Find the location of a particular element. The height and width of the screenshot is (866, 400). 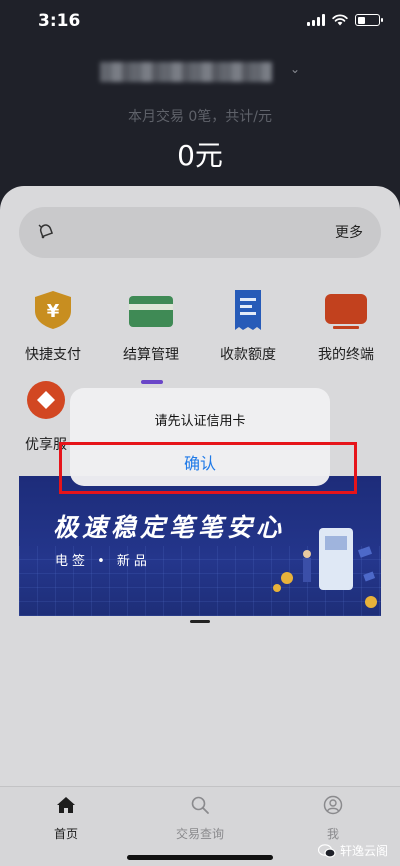

banner-title: 极速稳定笔笔安心 is located at coordinates (169, 527).